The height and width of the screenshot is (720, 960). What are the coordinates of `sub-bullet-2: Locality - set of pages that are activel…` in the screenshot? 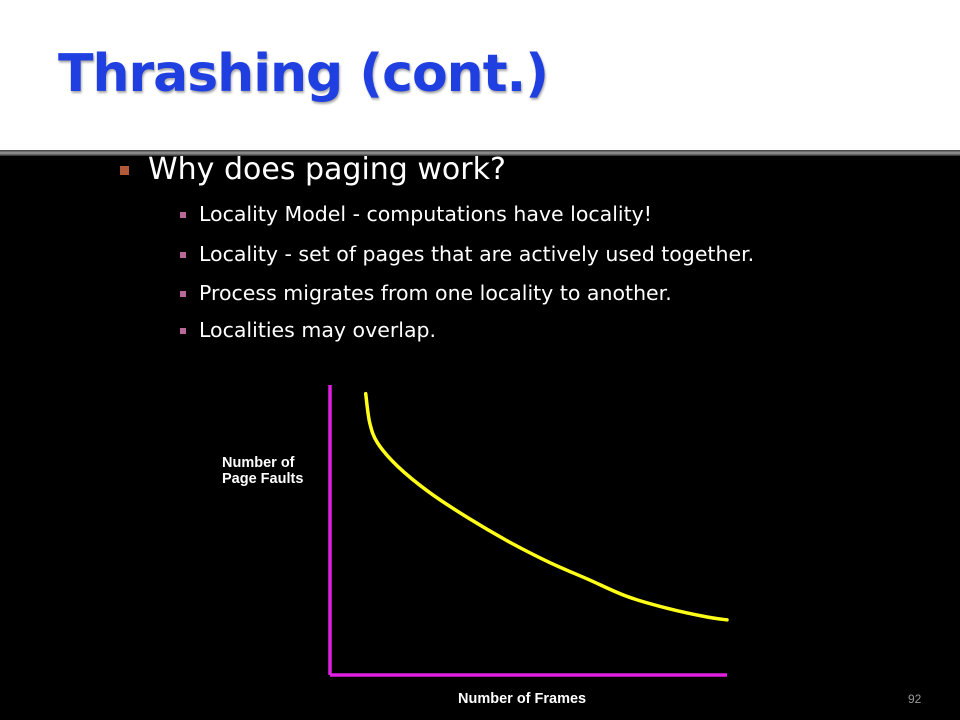 It's located at (477, 254).